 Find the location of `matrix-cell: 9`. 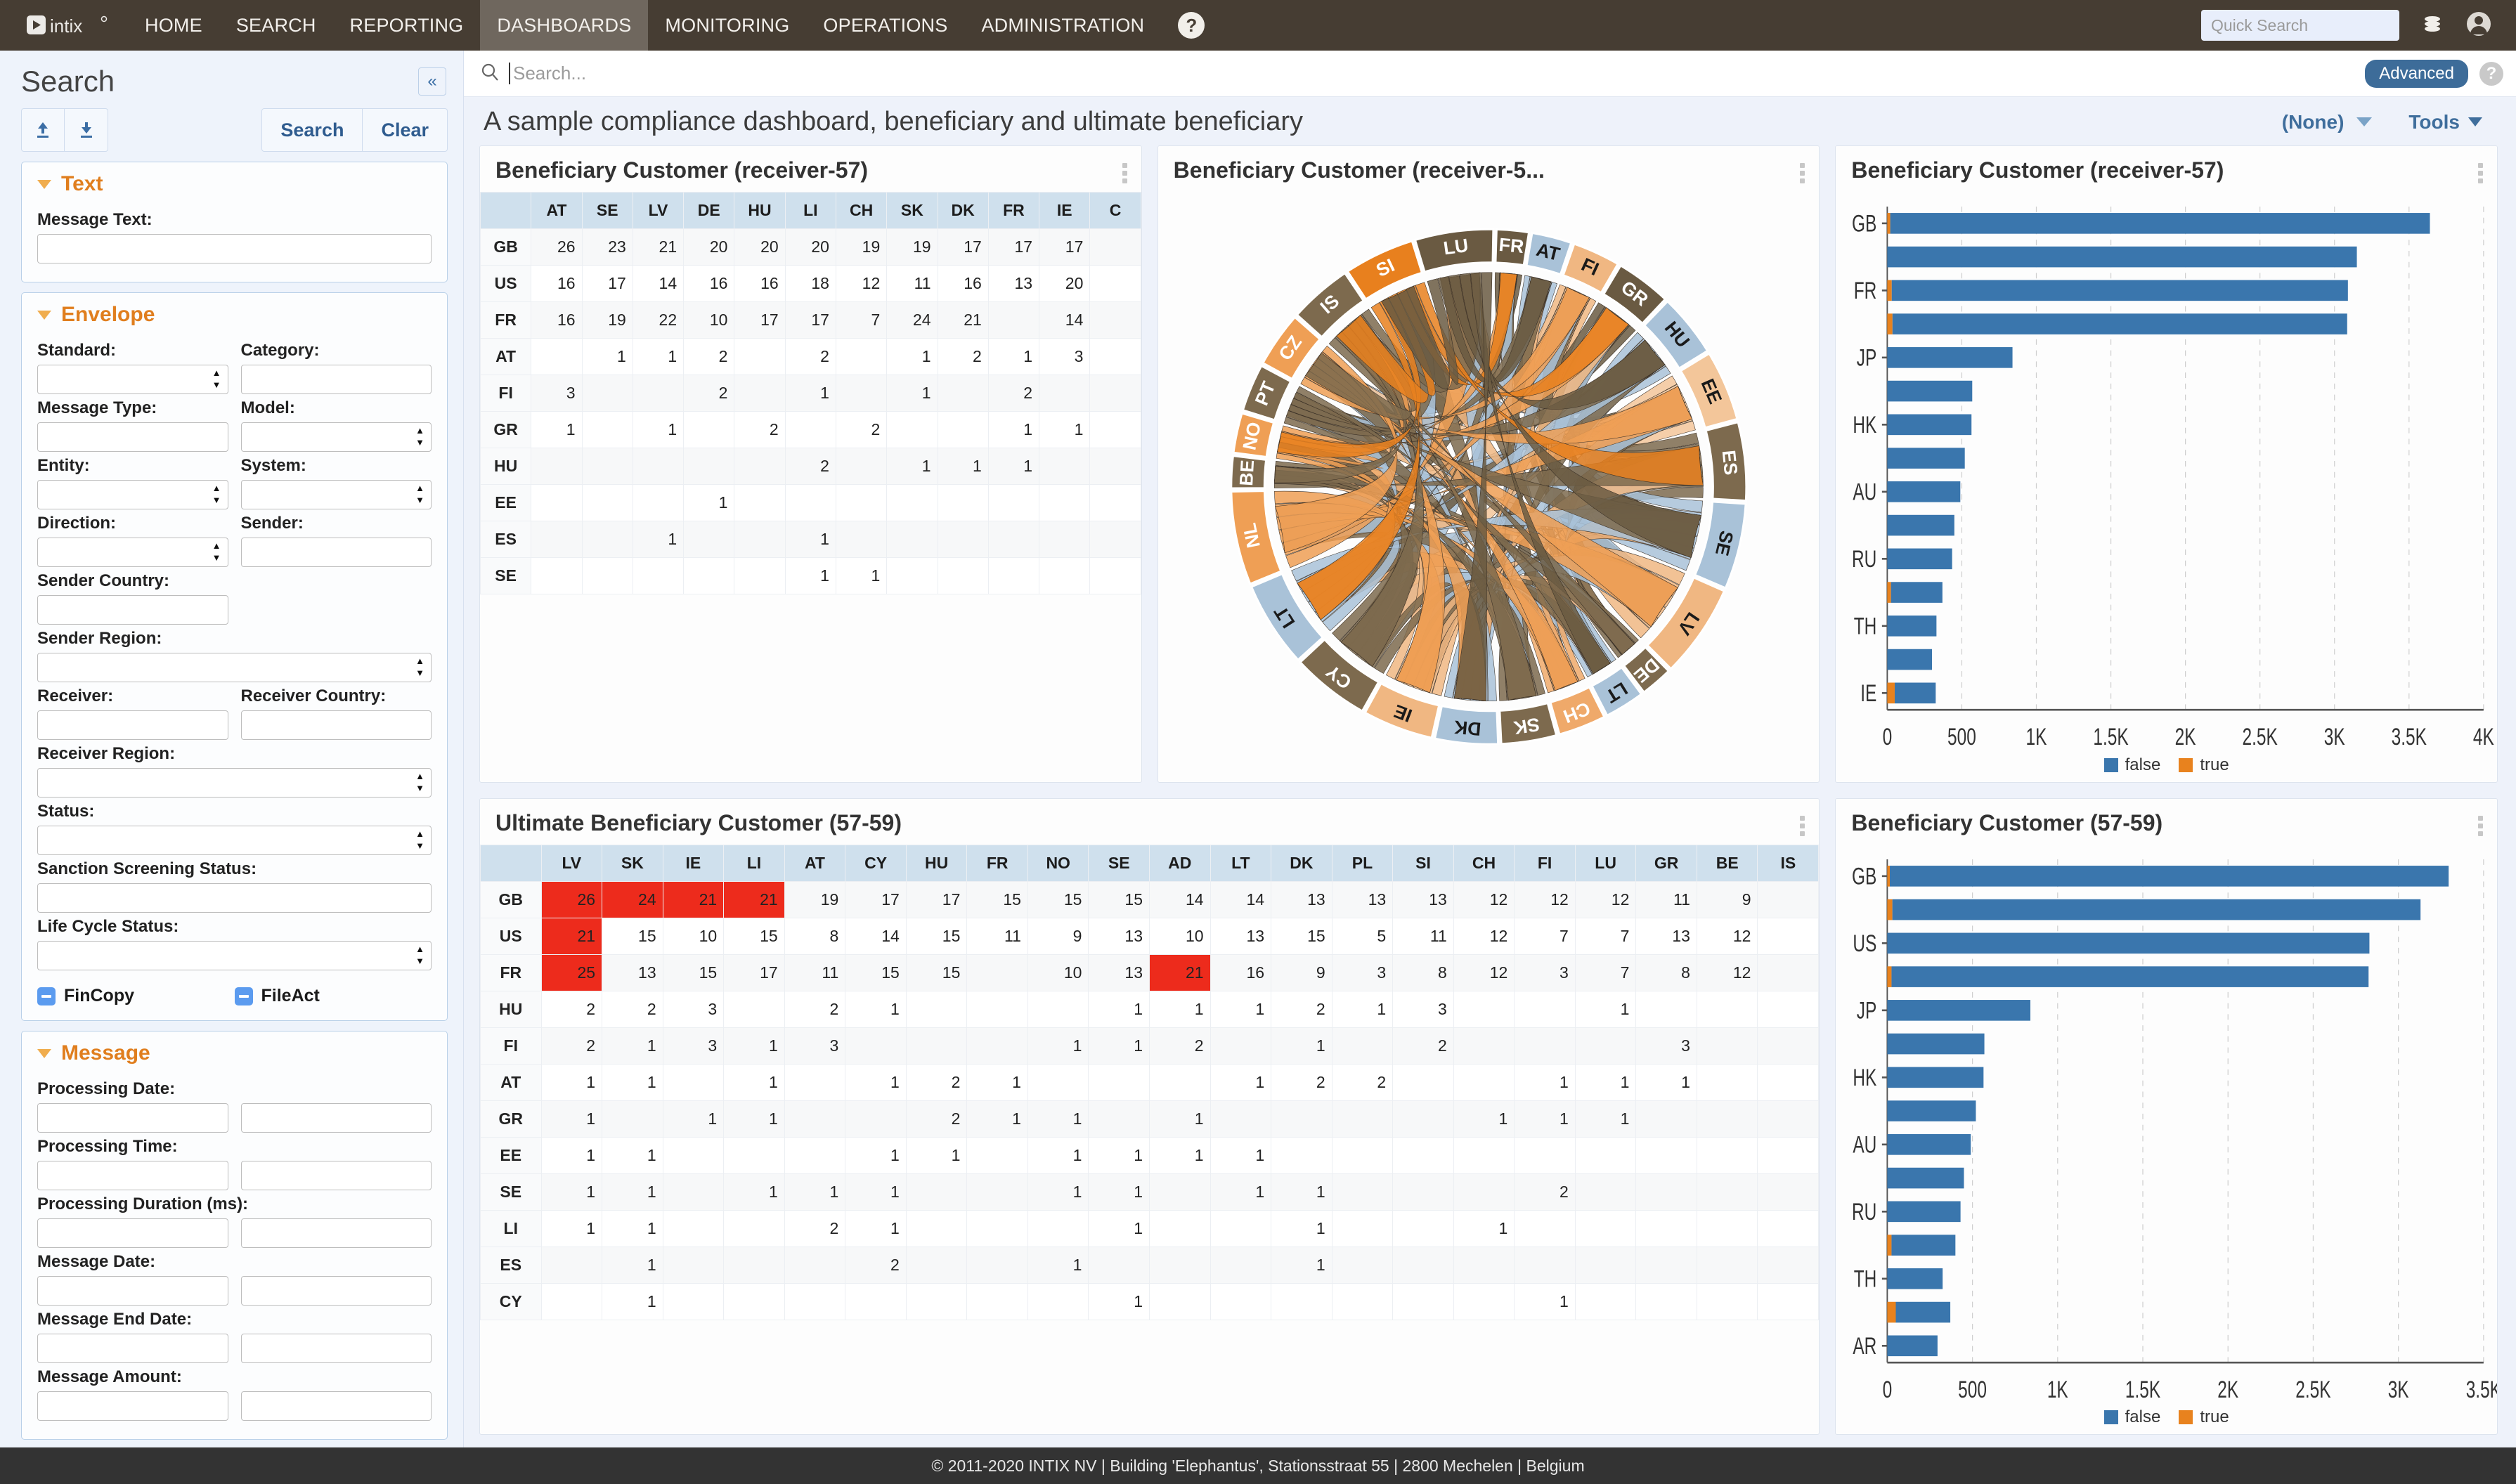

matrix-cell: 9 is located at coordinates (1058, 936).